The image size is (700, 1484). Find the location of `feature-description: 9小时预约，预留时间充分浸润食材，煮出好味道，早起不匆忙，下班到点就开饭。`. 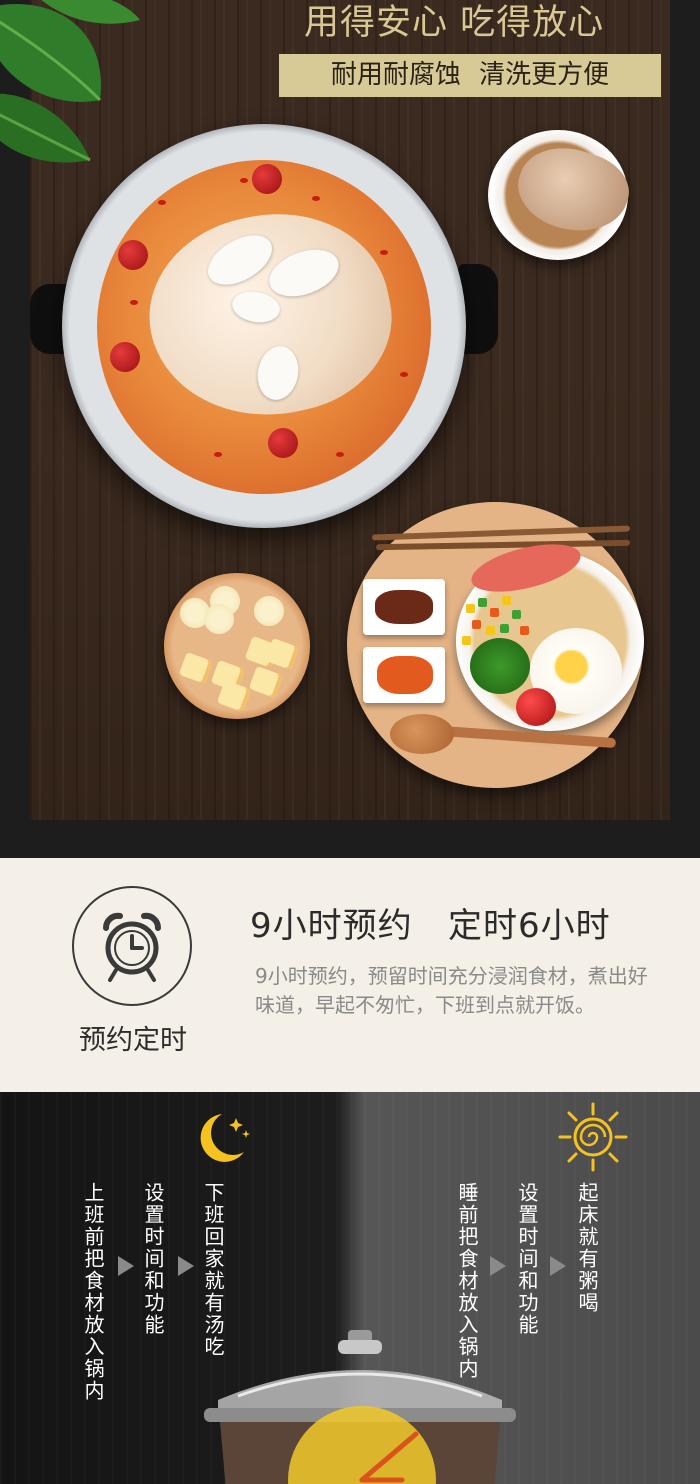

feature-description: 9小时预约，预留时间充分浸润食材，煮出好味道，早起不匆忙，下班到点就开饭。 is located at coordinates (451, 990).